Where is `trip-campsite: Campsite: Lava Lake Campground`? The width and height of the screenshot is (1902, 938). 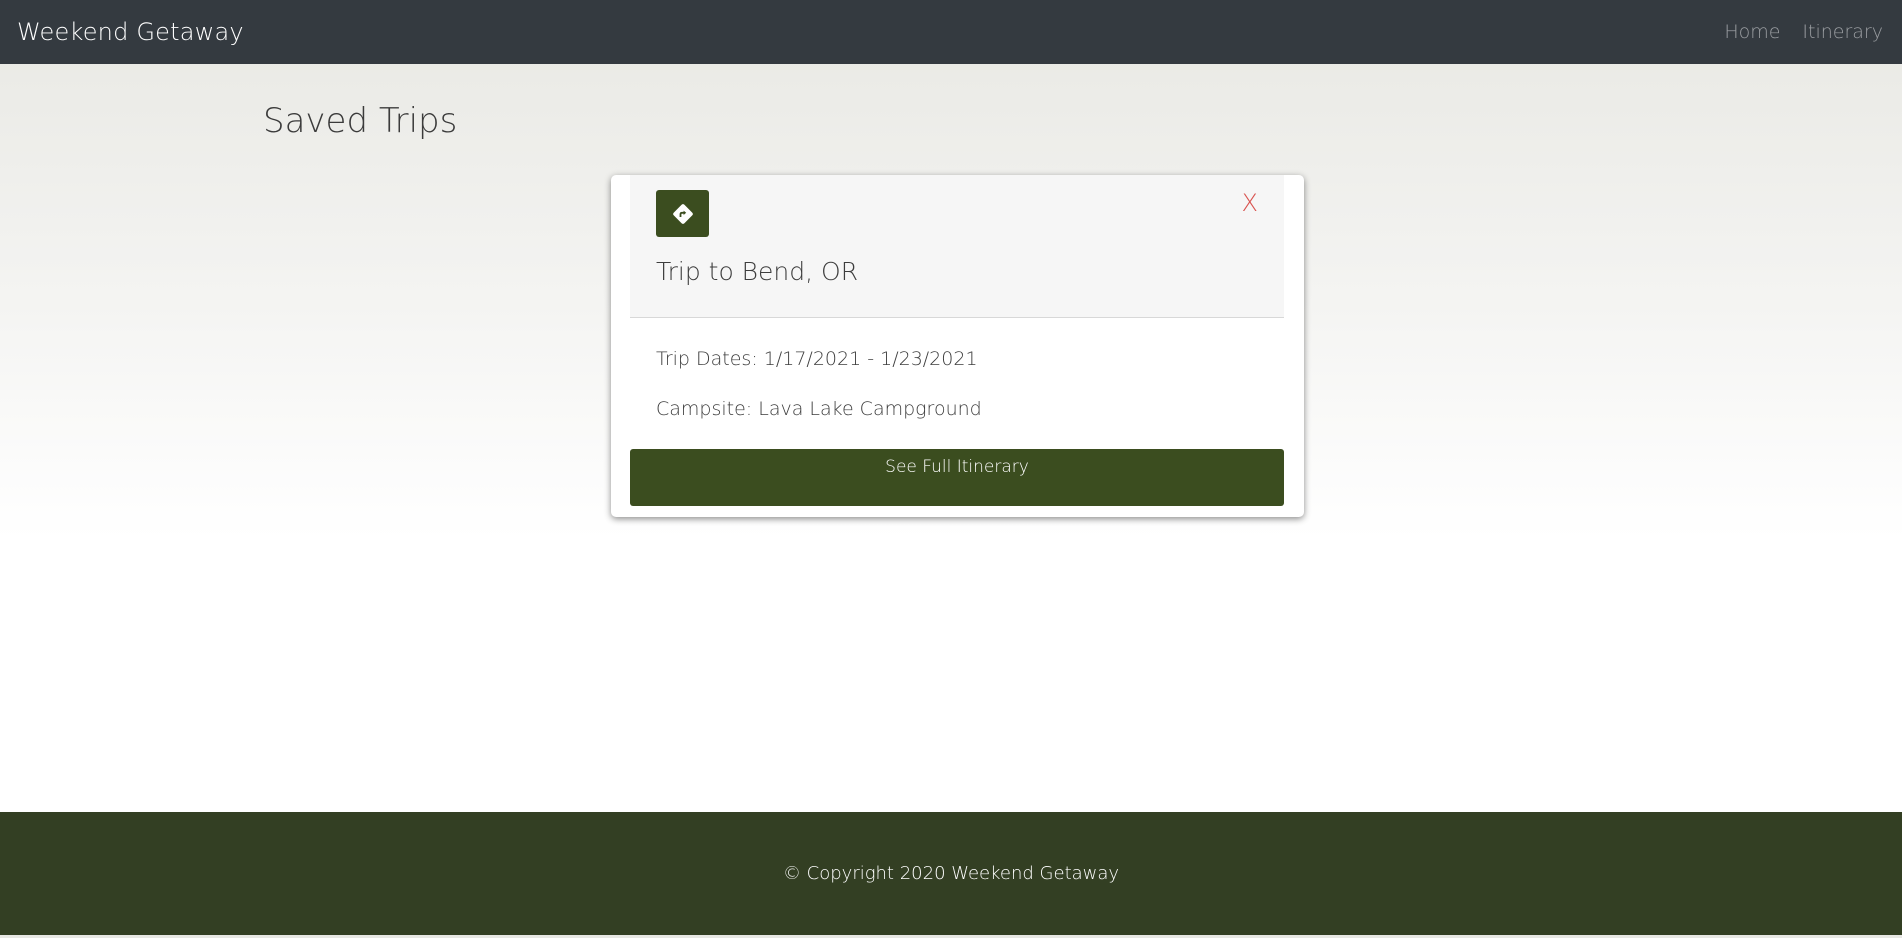
trip-campsite: Campsite: Lava Lake Campground is located at coordinates (819, 409).